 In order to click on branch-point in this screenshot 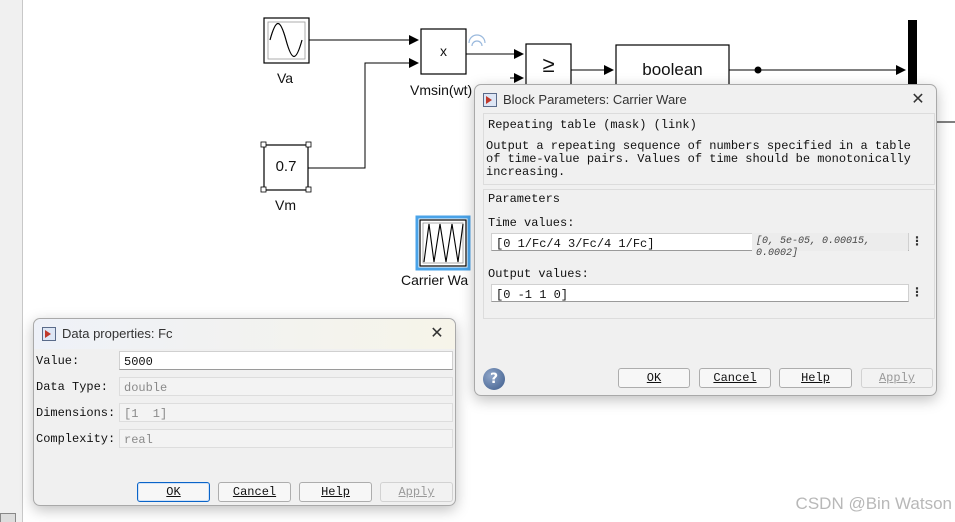, I will do `click(758, 70)`.